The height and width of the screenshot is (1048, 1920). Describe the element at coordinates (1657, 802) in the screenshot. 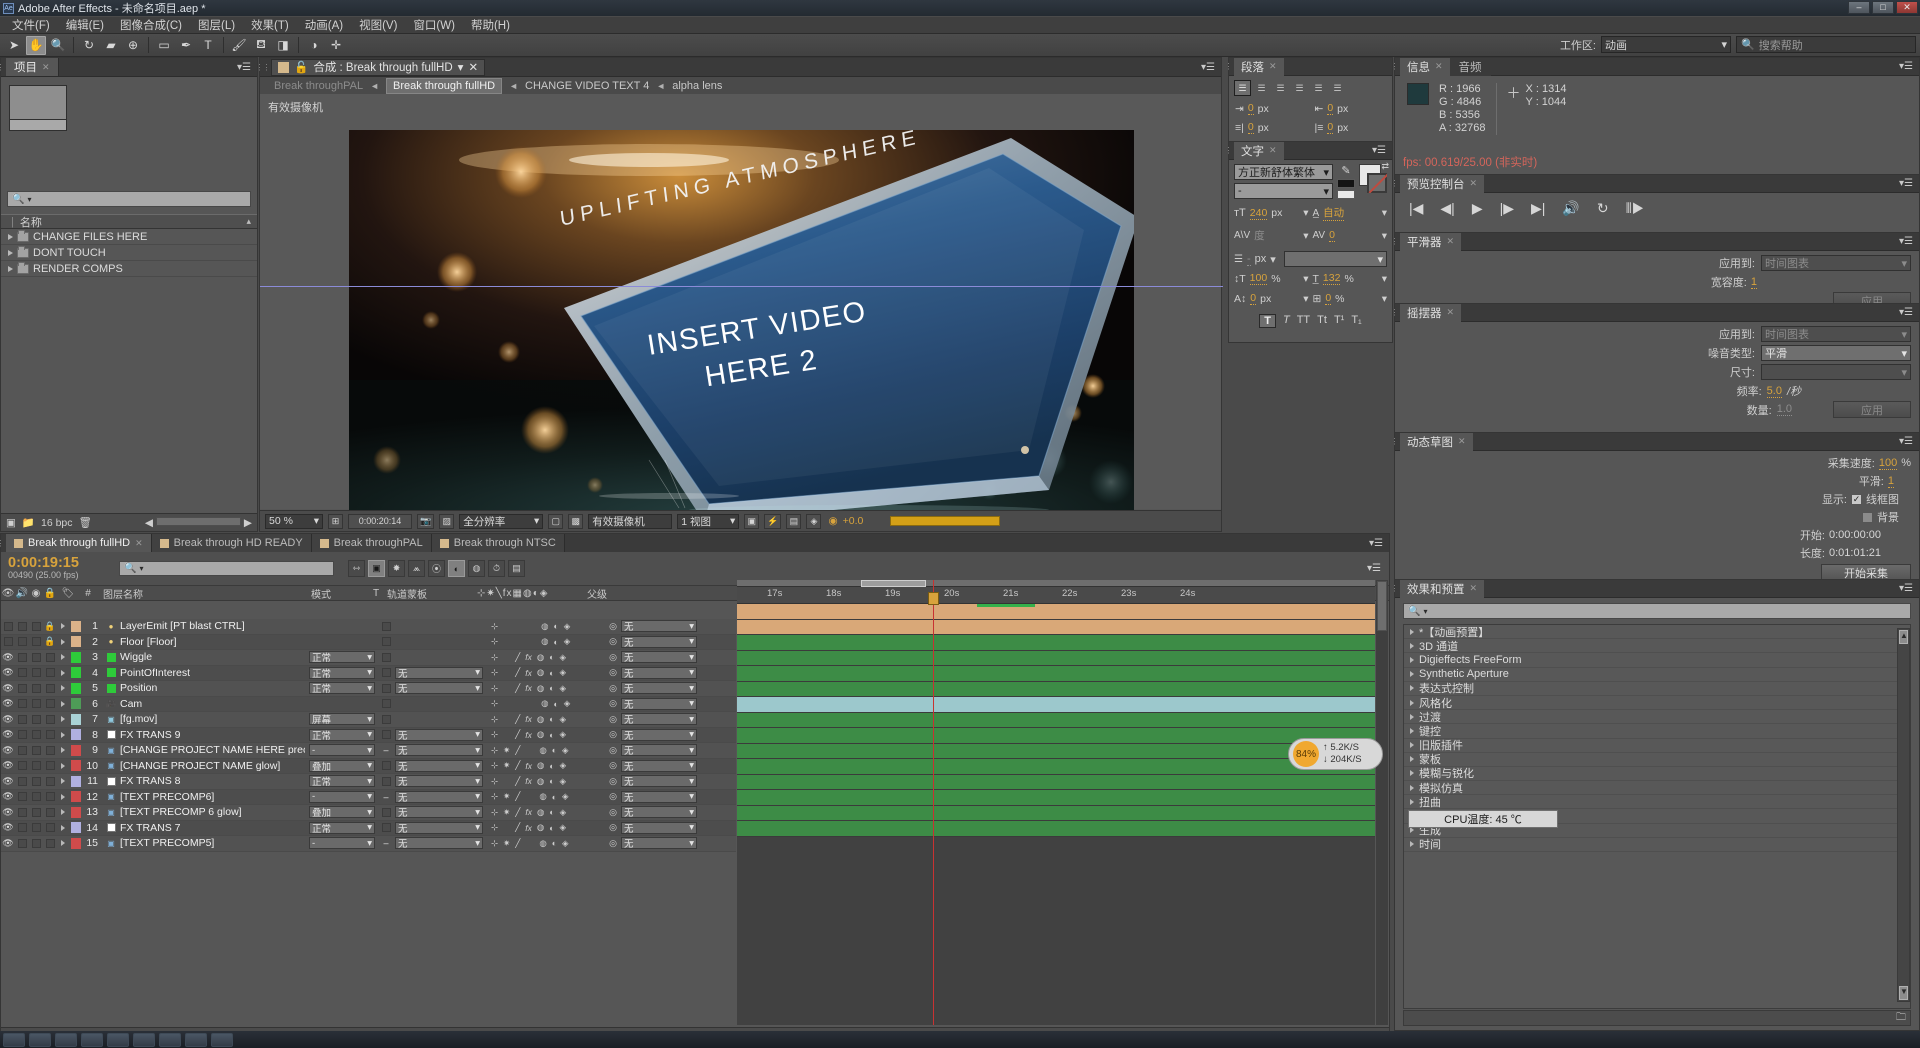

I see `effects-list-item: 扭曲` at that location.